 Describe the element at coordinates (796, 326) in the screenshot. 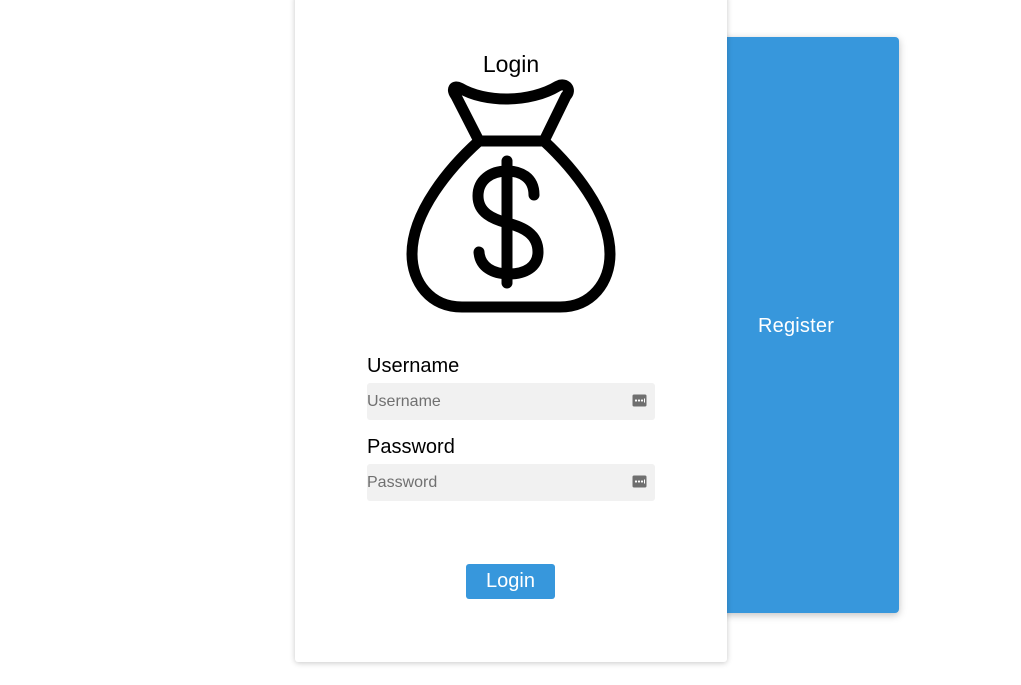

I see `register-label: Register` at that location.